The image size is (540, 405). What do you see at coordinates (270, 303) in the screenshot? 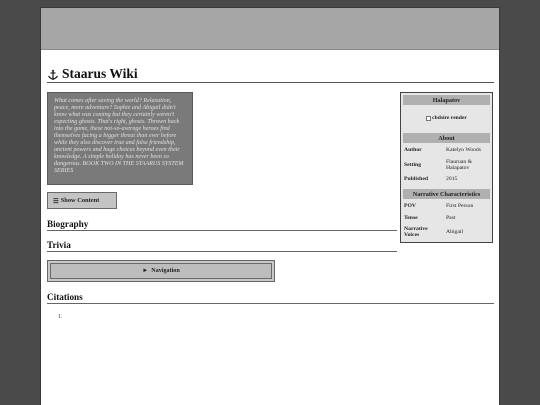
I see `citations-divider` at bounding box center [270, 303].